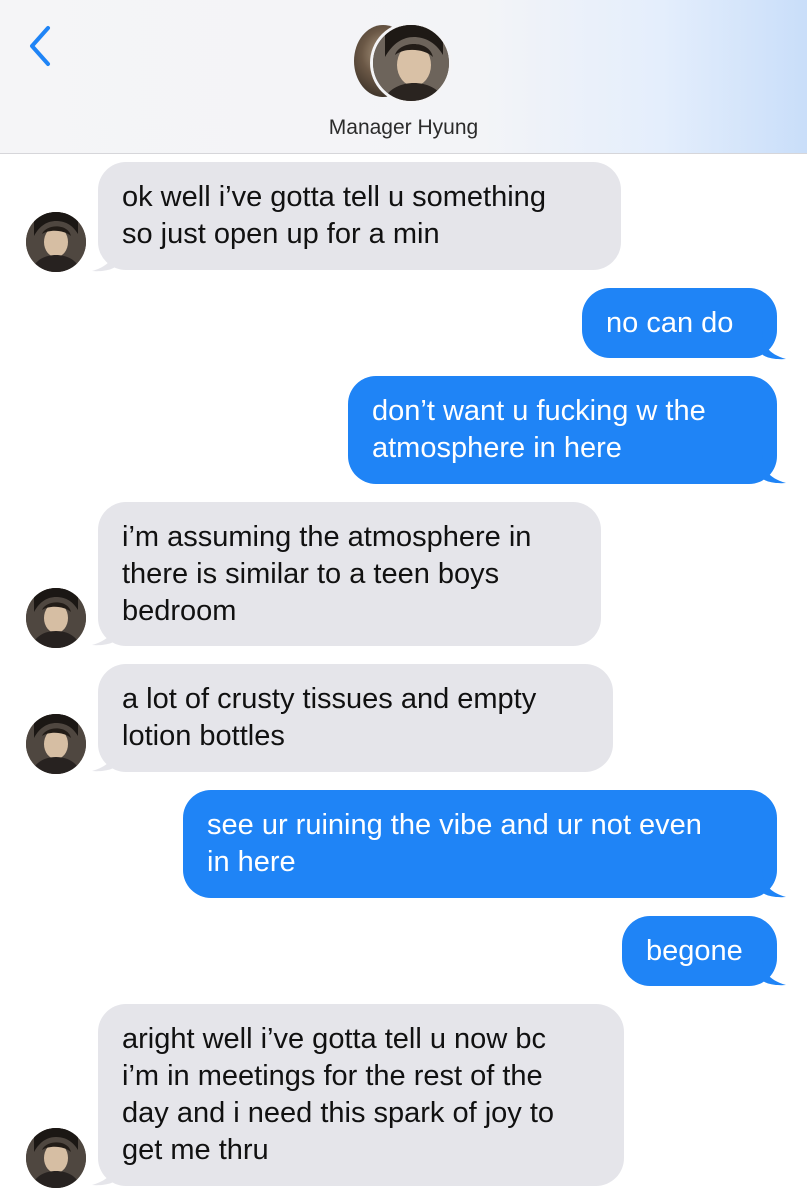 This screenshot has width=807, height=1200. Describe the element at coordinates (411, 63) in the screenshot. I see `contact-avatar-photo` at that location.